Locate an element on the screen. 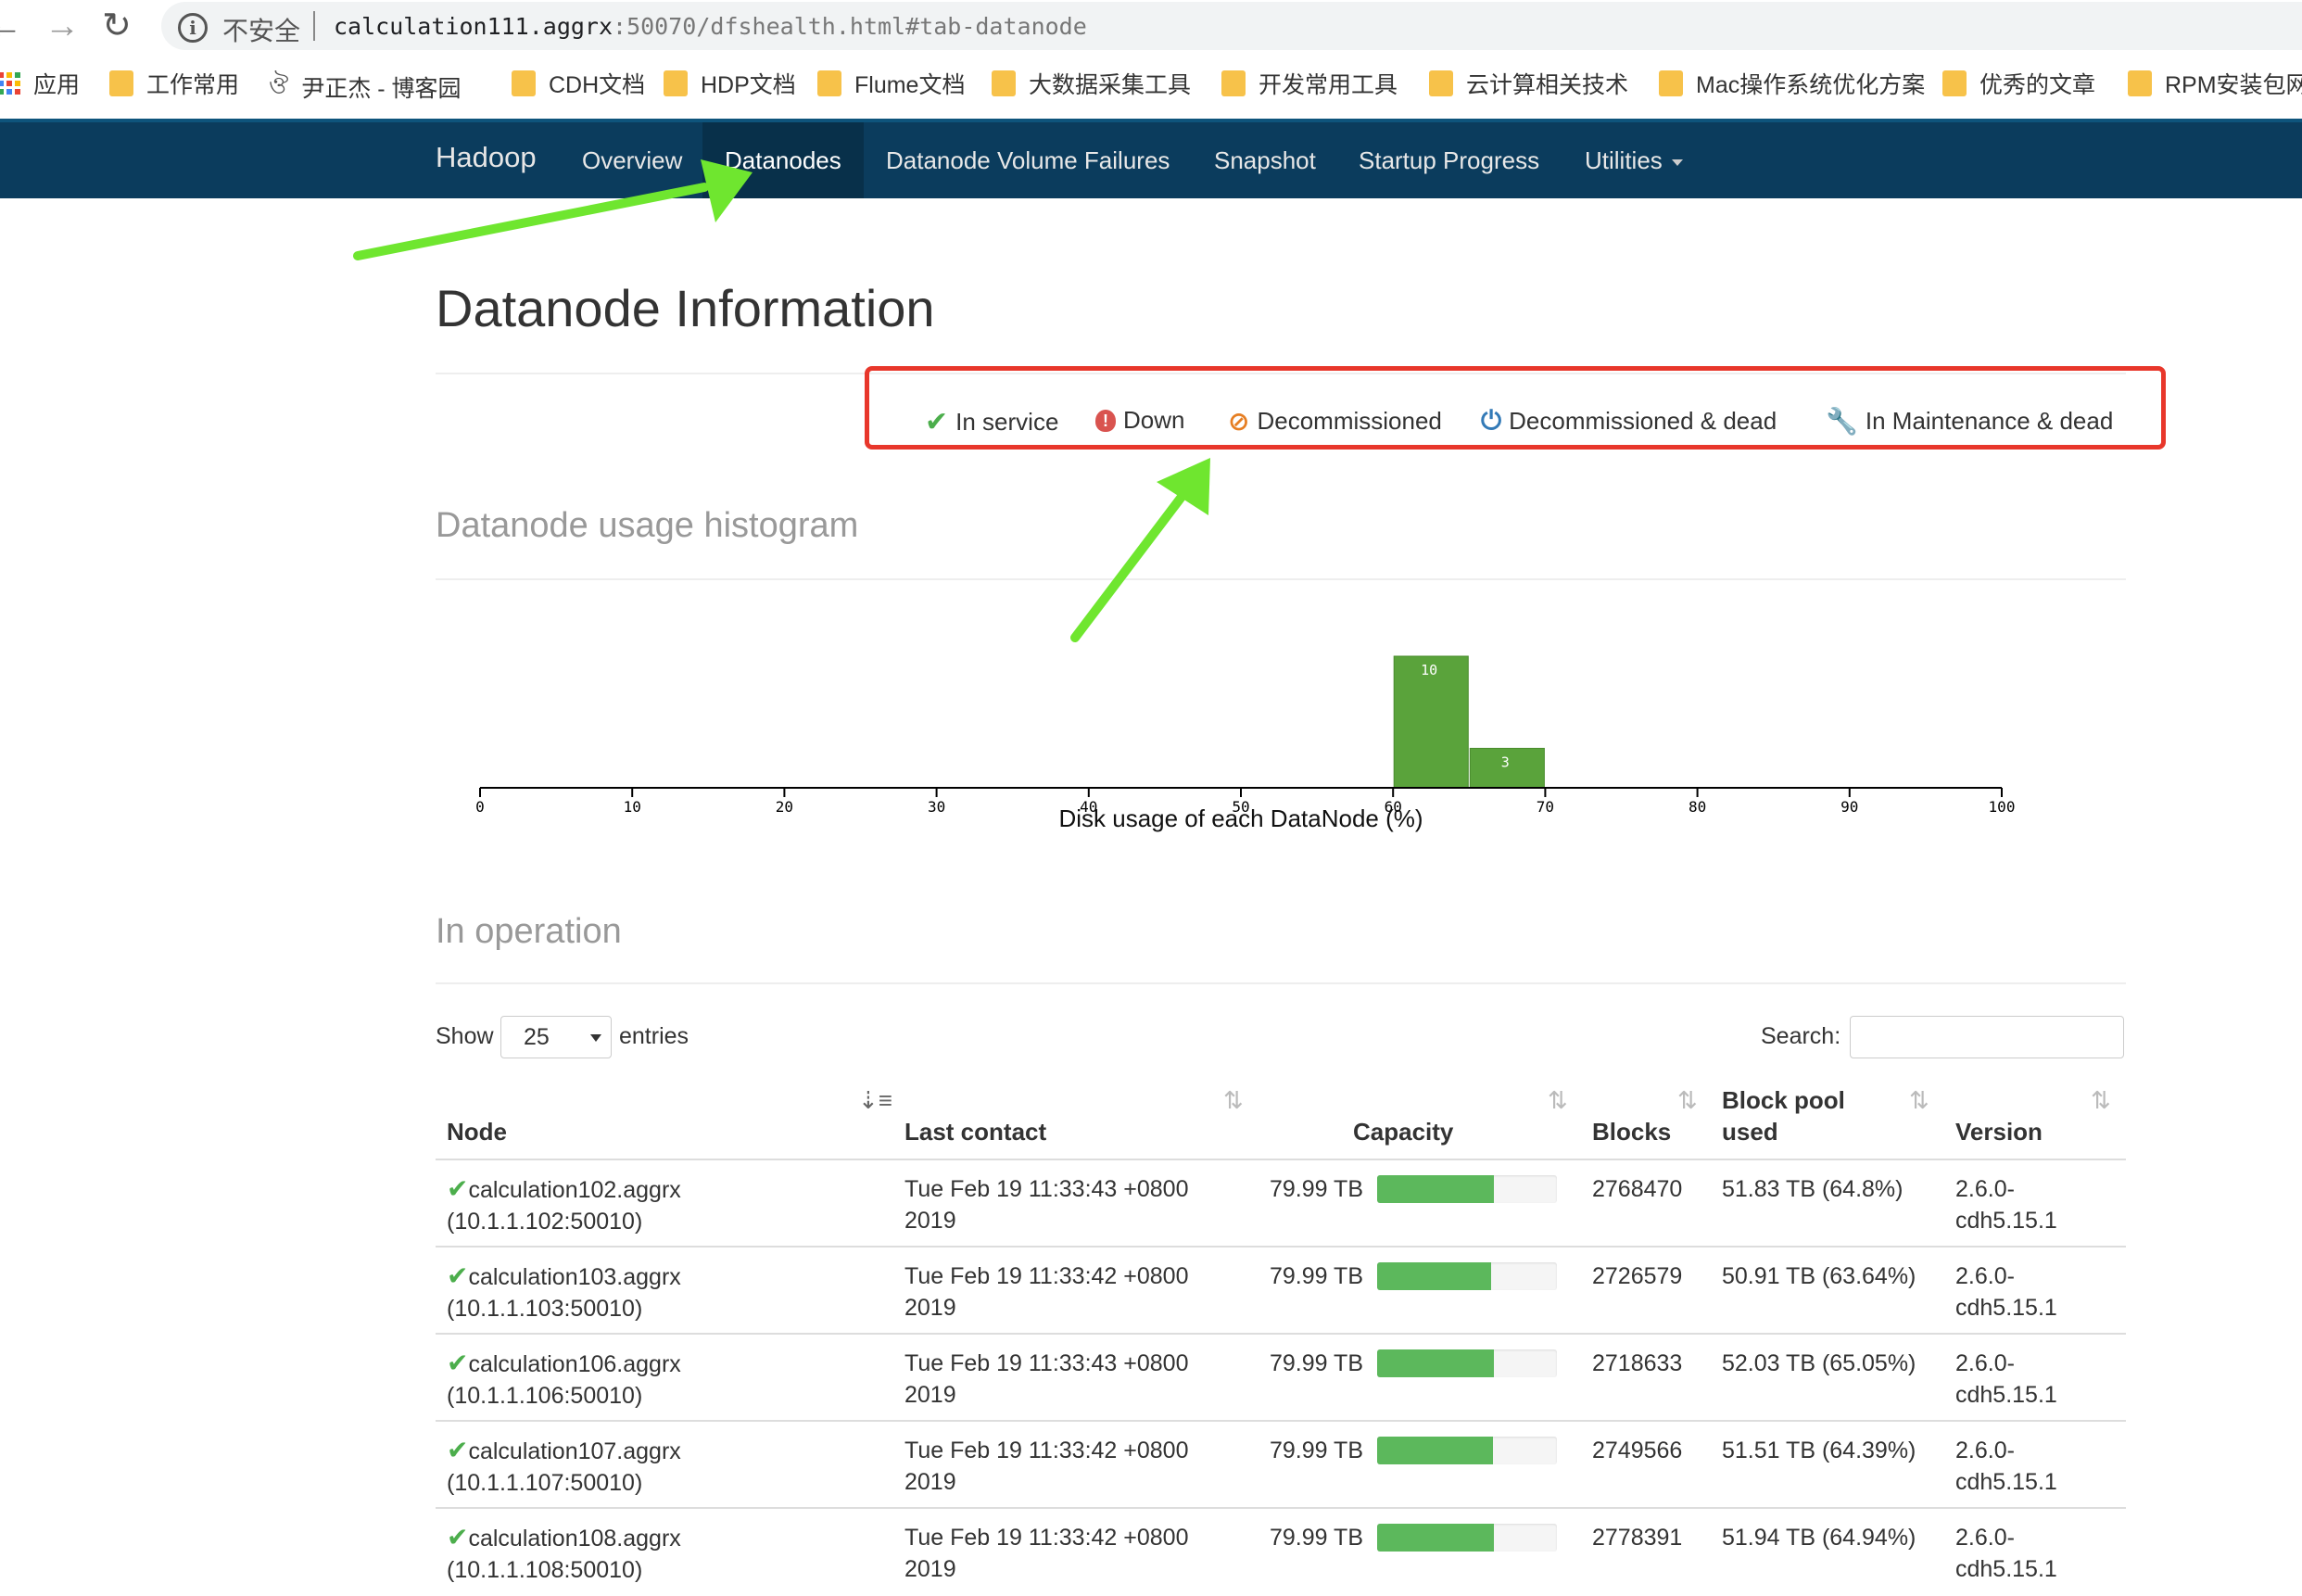 This screenshot has width=2302, height=1596. cell-blocks: 2749566 is located at coordinates (1637, 1450).